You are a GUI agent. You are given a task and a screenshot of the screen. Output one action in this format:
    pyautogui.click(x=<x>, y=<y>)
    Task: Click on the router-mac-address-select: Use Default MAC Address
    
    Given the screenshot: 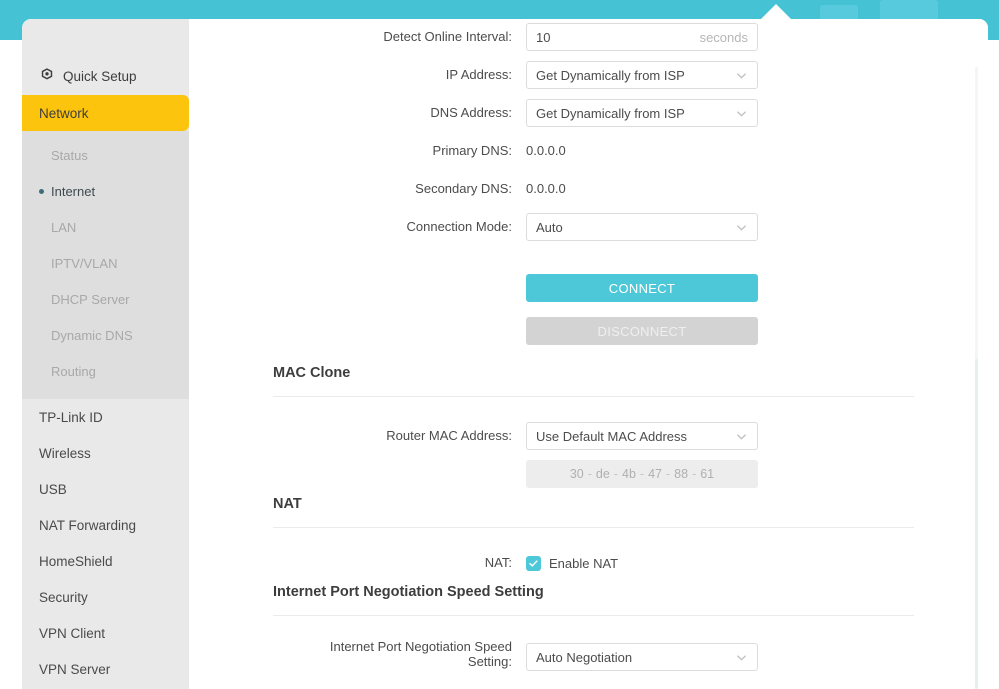 What is the action you would take?
    pyautogui.click(x=642, y=436)
    